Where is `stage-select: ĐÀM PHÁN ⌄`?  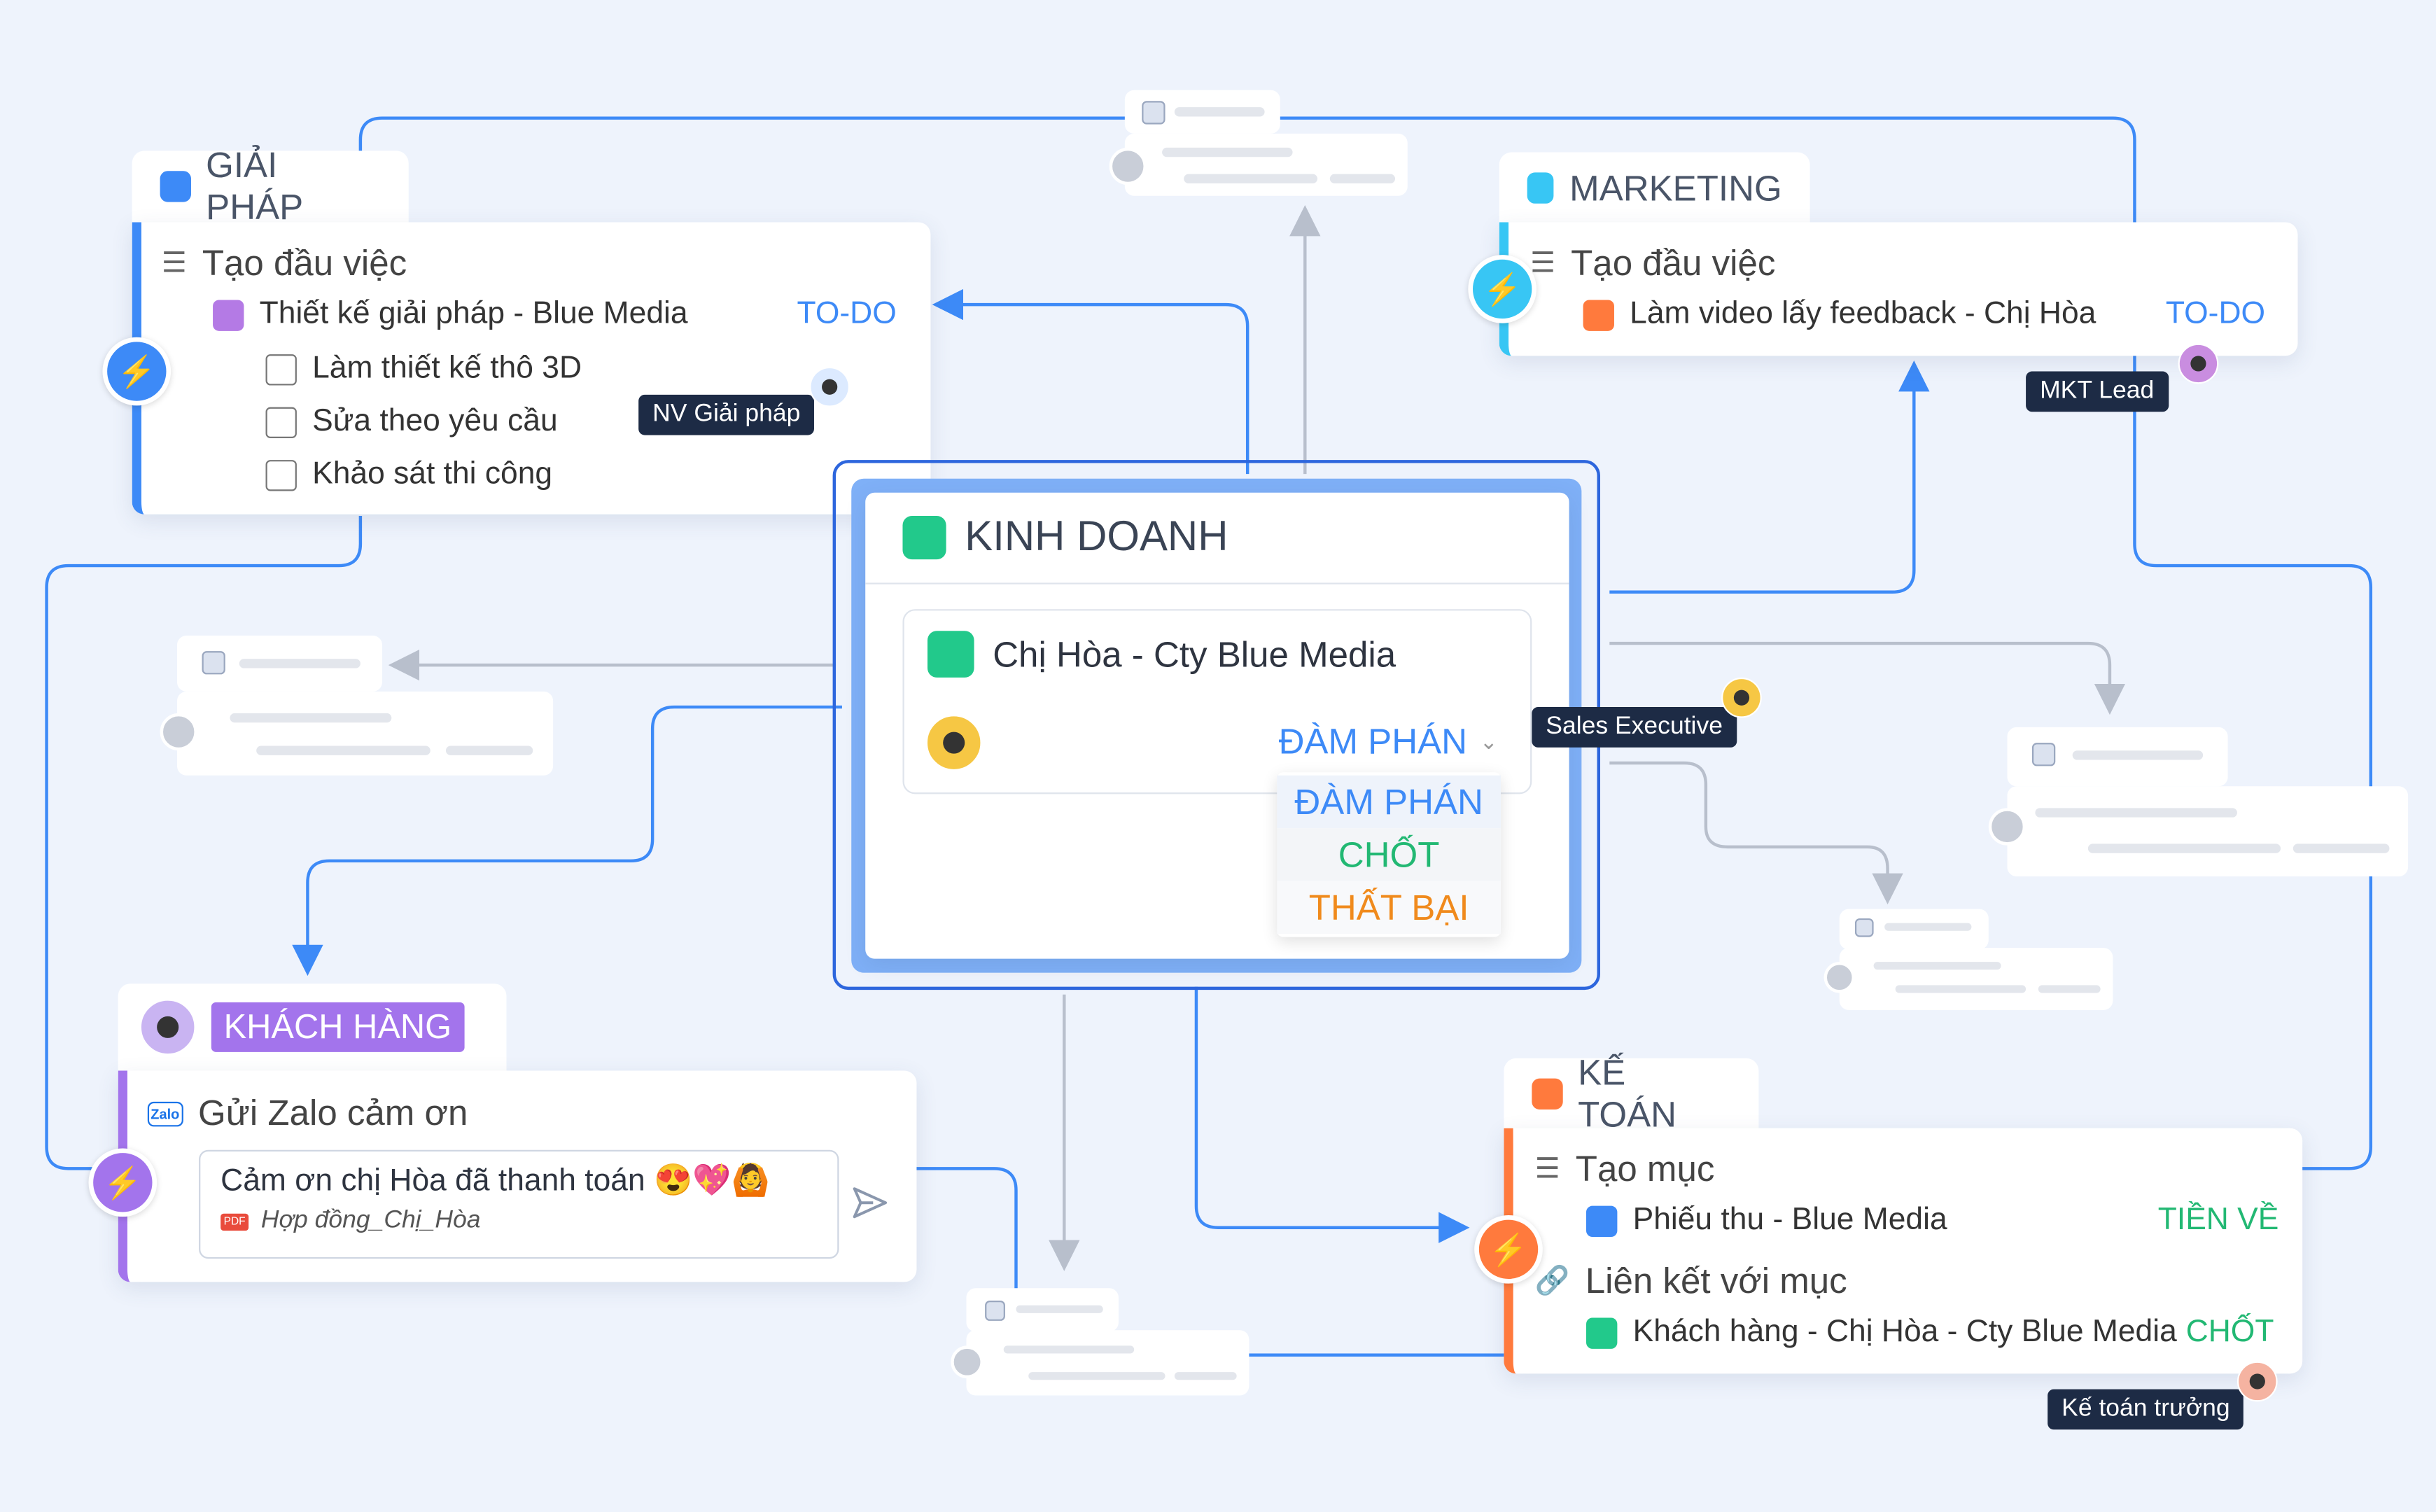 stage-select: ĐÀM PHÁN ⌄ is located at coordinates (1388, 742).